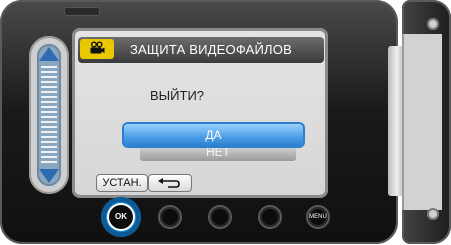 The width and height of the screenshot is (451, 245). What do you see at coordinates (97, 47) in the screenshot?
I see `video-camera-icon` at bounding box center [97, 47].